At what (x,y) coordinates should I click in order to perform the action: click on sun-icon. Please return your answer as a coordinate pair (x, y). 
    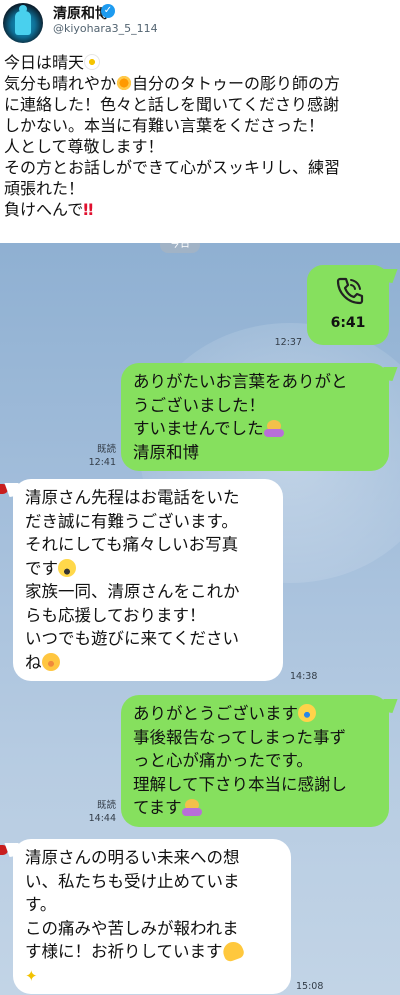
    Looking at the image, I should click on (124, 83).